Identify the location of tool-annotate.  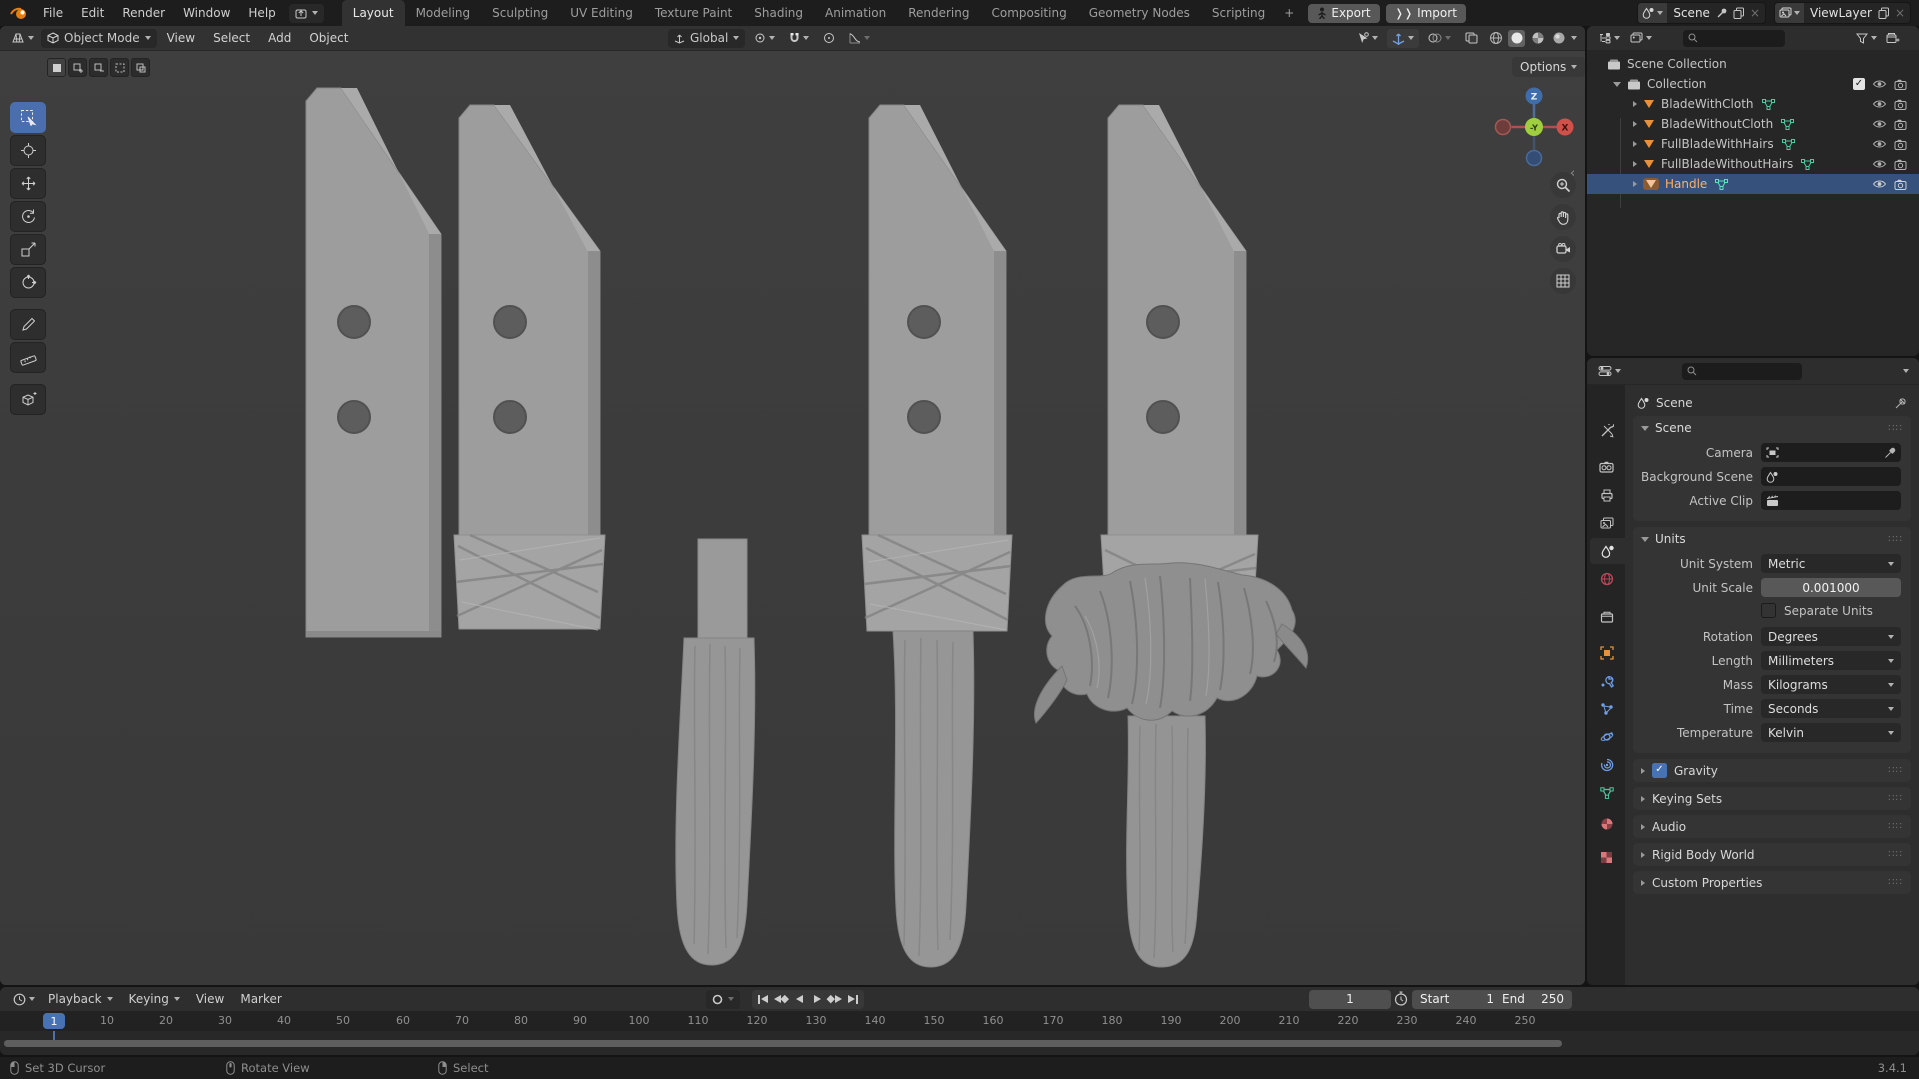
(28, 324).